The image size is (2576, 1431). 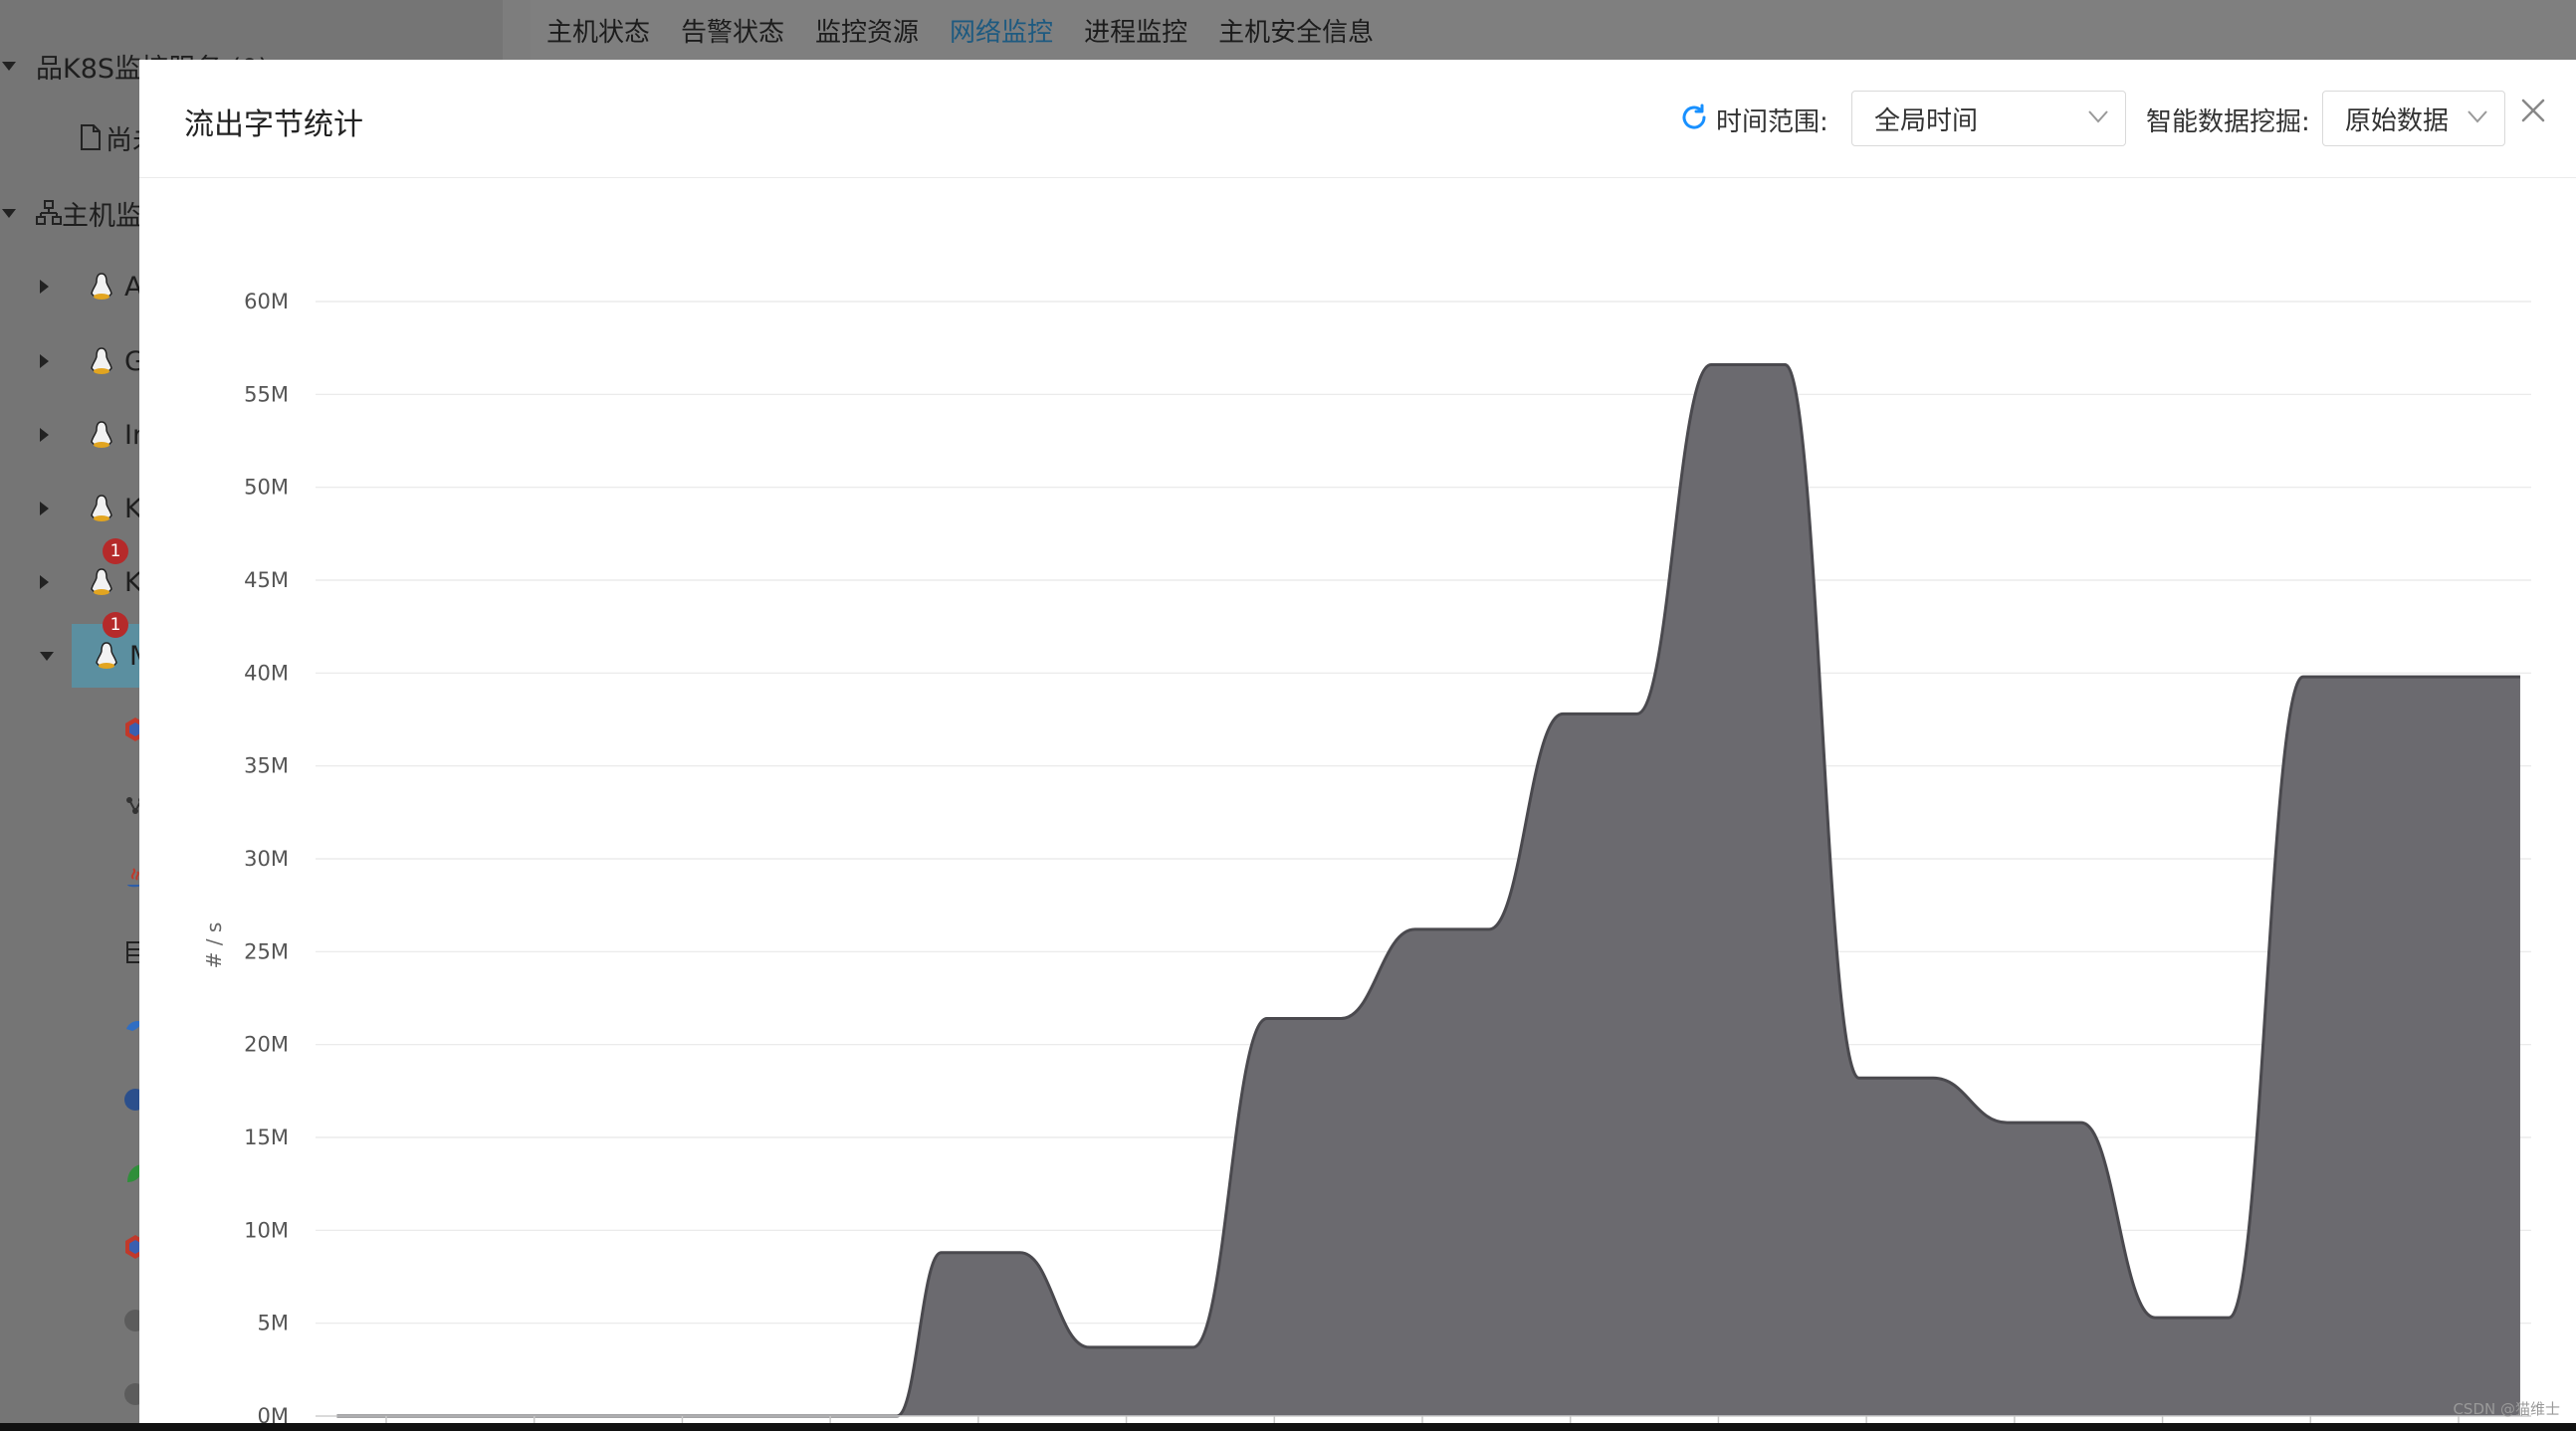 What do you see at coordinates (266, 488) in the screenshot?
I see `y-tick-label: 50M` at bounding box center [266, 488].